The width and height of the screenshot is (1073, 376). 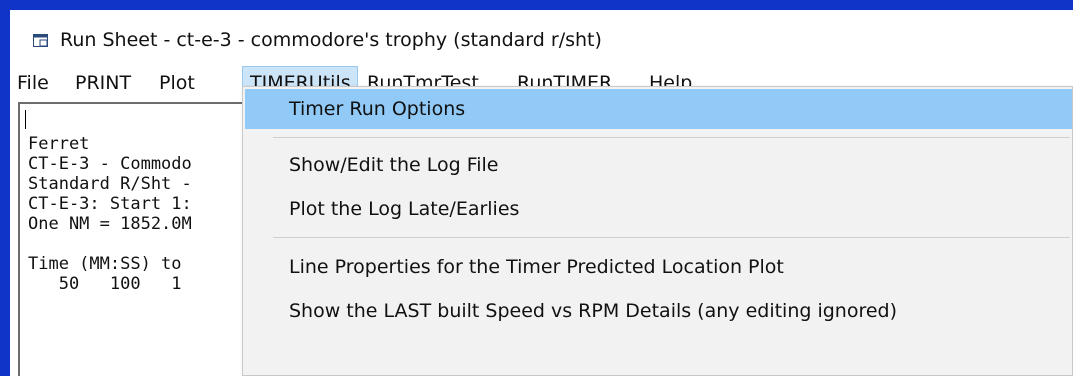 What do you see at coordinates (658, 209) in the screenshot?
I see `menu-item-plot-log-late-earlies: Plot the Log Late/Earlies` at bounding box center [658, 209].